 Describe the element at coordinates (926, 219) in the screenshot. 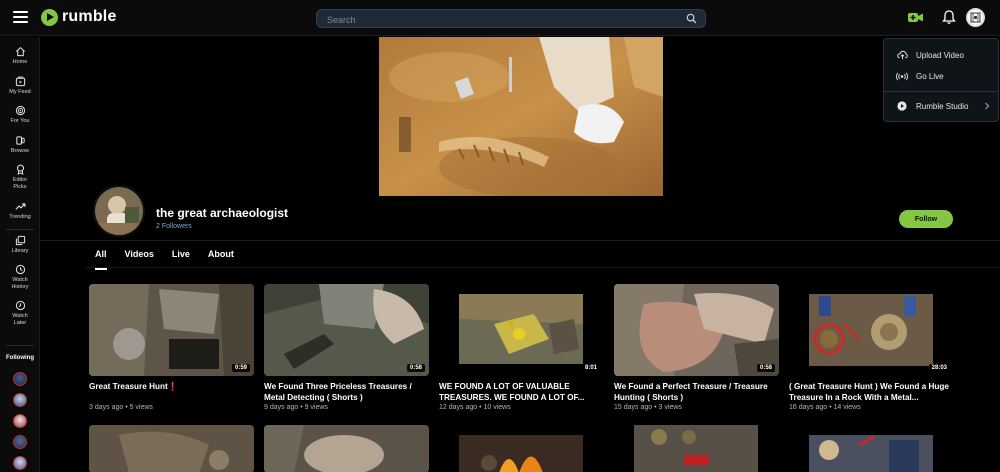

I see `follow-button: Follow` at that location.